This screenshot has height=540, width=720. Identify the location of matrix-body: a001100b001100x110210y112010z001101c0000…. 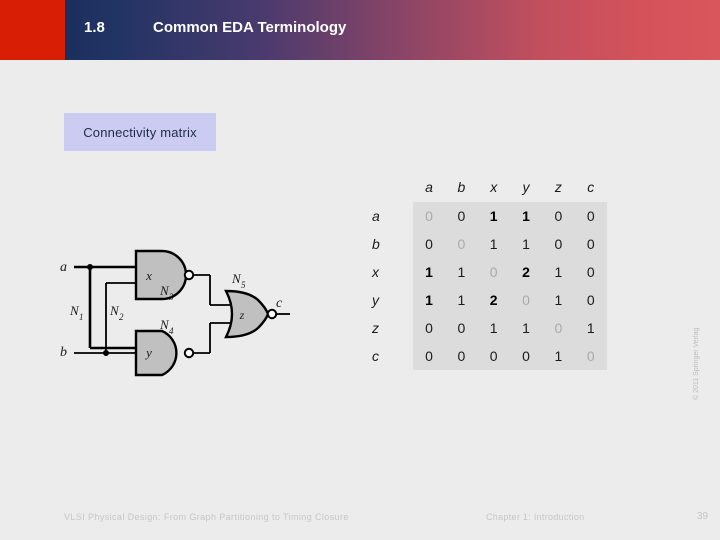
(484, 286).